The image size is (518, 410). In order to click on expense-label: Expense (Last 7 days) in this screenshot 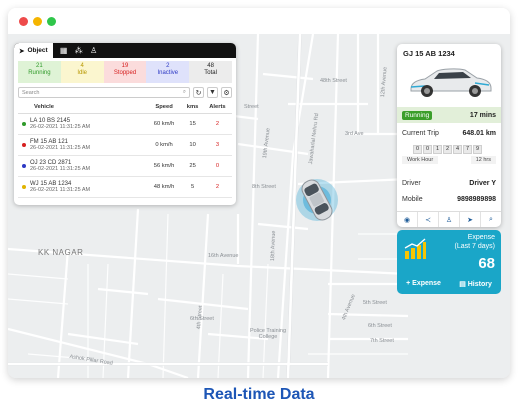, I will do `click(475, 243)`.